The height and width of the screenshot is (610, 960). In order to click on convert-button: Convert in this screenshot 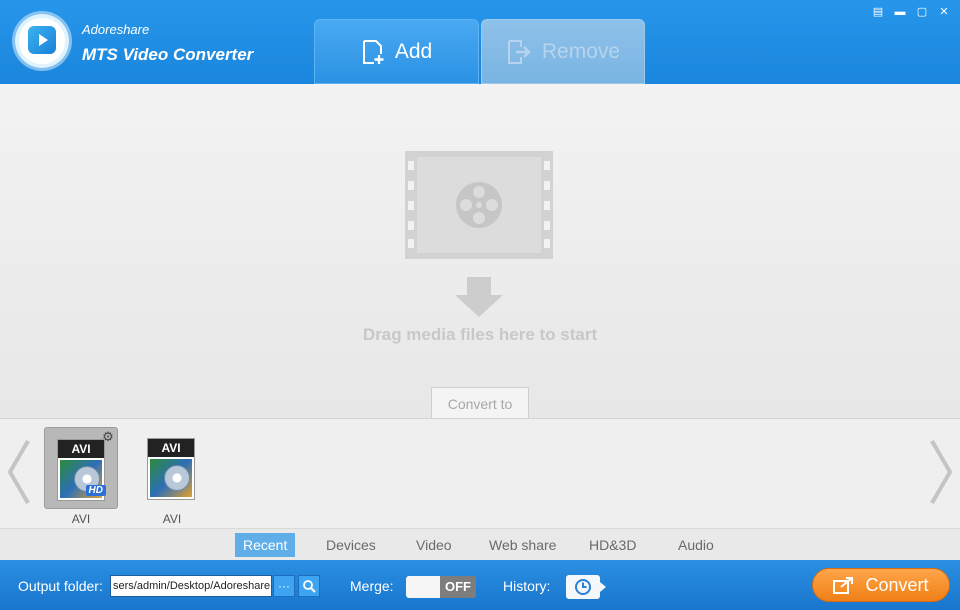, I will do `click(881, 585)`.